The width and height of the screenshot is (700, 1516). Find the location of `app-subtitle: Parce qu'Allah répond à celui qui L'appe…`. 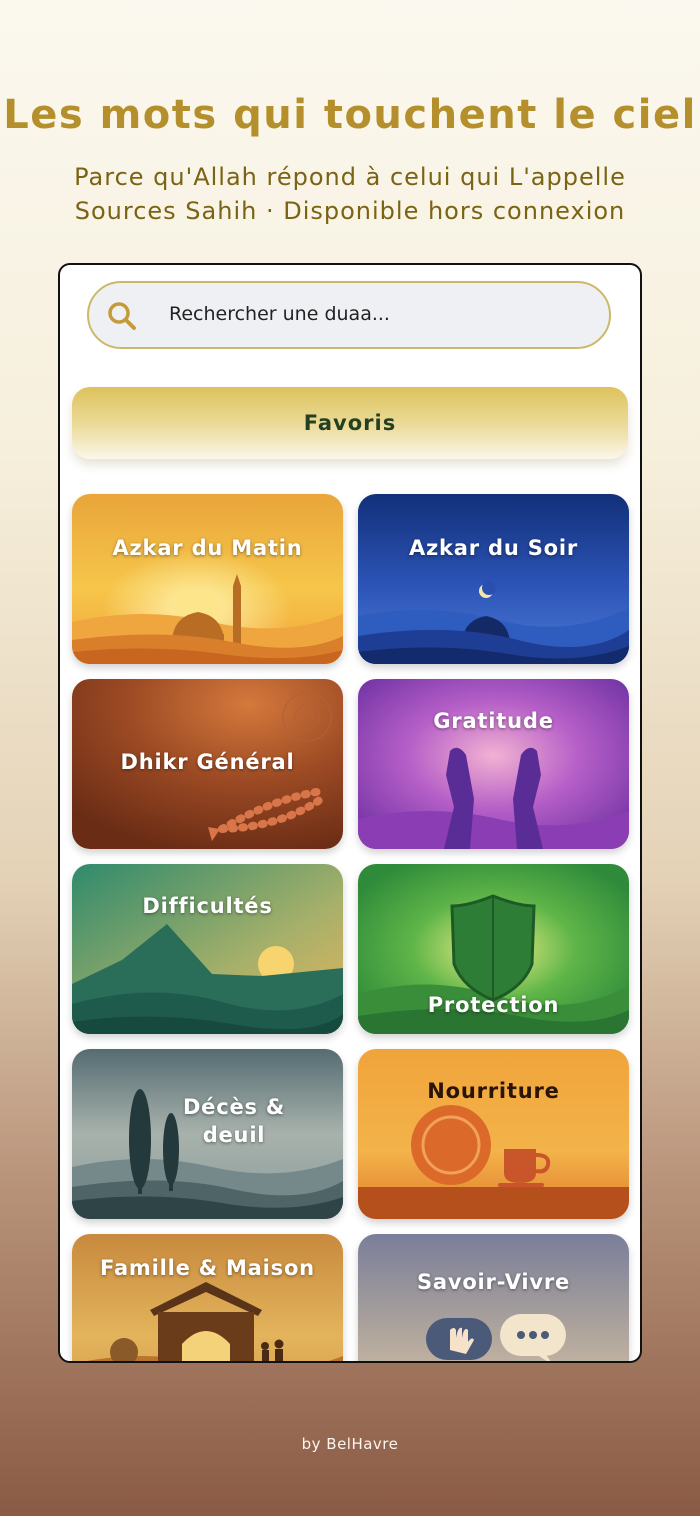

app-subtitle: Parce qu'Allah répond à celui qui L'appe… is located at coordinates (350, 177).